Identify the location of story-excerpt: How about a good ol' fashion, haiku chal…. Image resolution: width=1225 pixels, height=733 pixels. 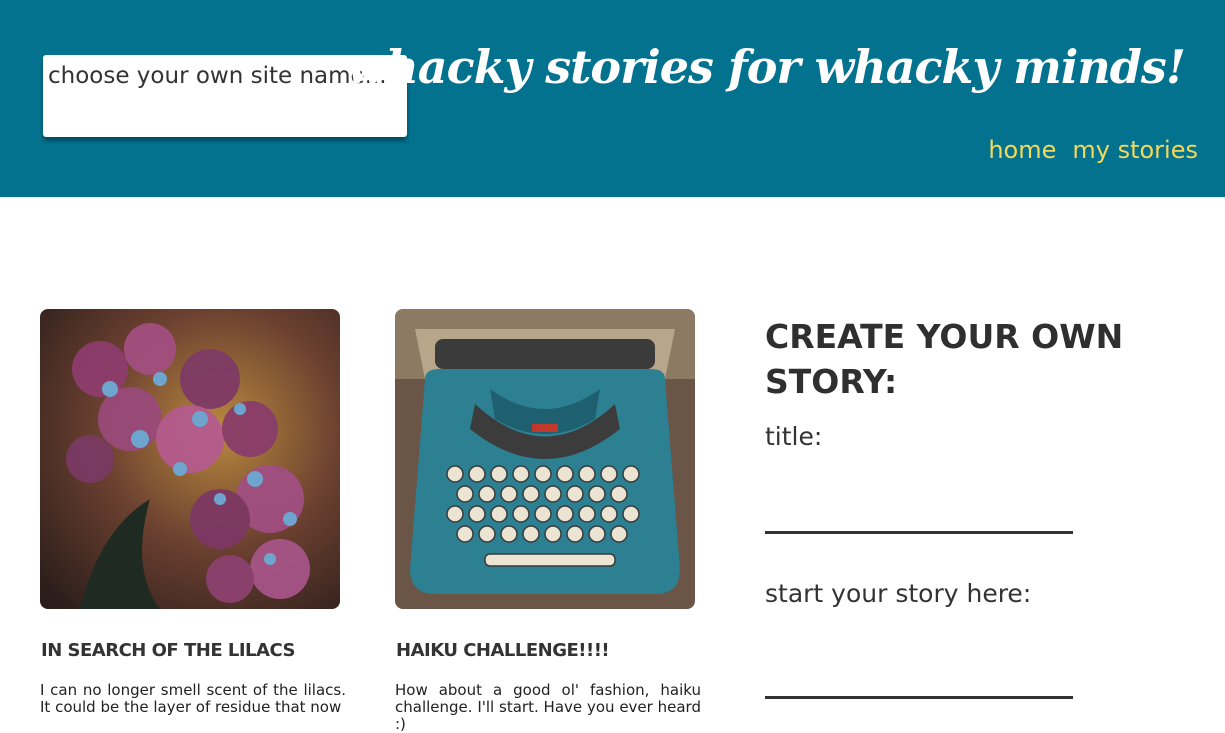
(548, 707).